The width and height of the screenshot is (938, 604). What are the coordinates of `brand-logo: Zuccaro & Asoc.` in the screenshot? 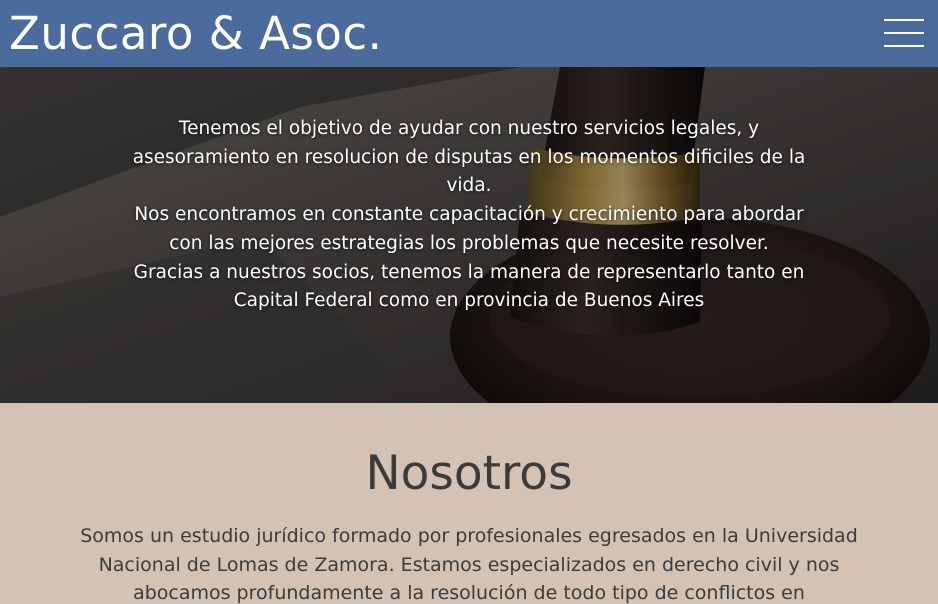 It's located at (195, 34).